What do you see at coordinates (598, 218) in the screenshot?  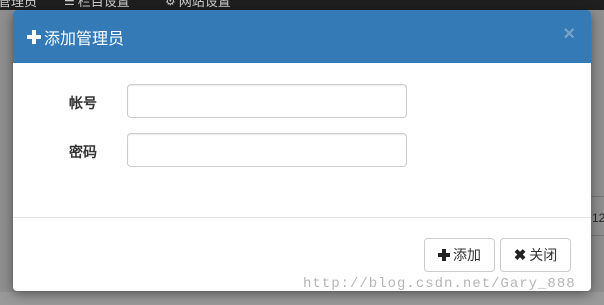 I see `bg-table-cell: 12` at bounding box center [598, 218].